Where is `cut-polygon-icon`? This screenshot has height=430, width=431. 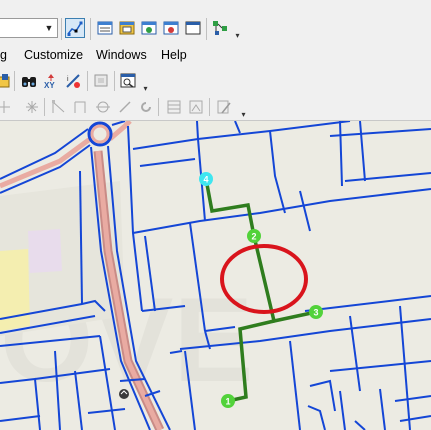 cut-polygon-icon is located at coordinates (125, 107).